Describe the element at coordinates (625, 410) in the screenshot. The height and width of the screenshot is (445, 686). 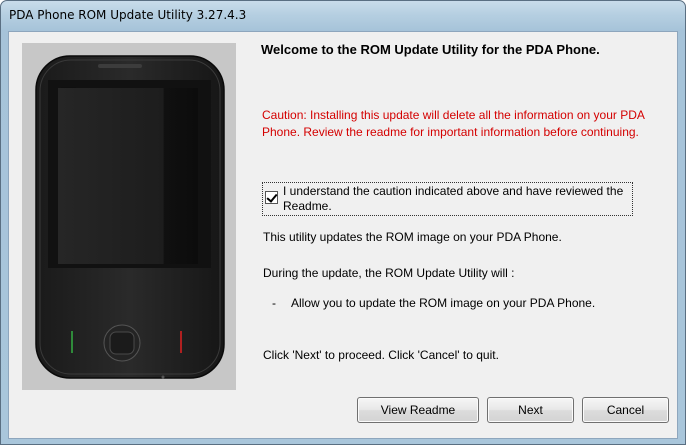
I see `cancel-button: Cancel` at that location.